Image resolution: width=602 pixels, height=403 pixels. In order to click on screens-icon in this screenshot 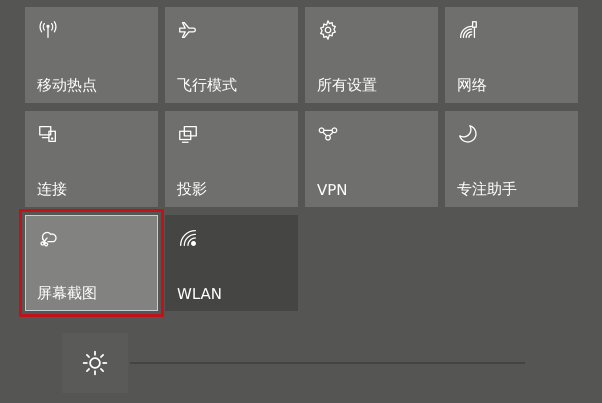, I will do `click(188, 134)`.